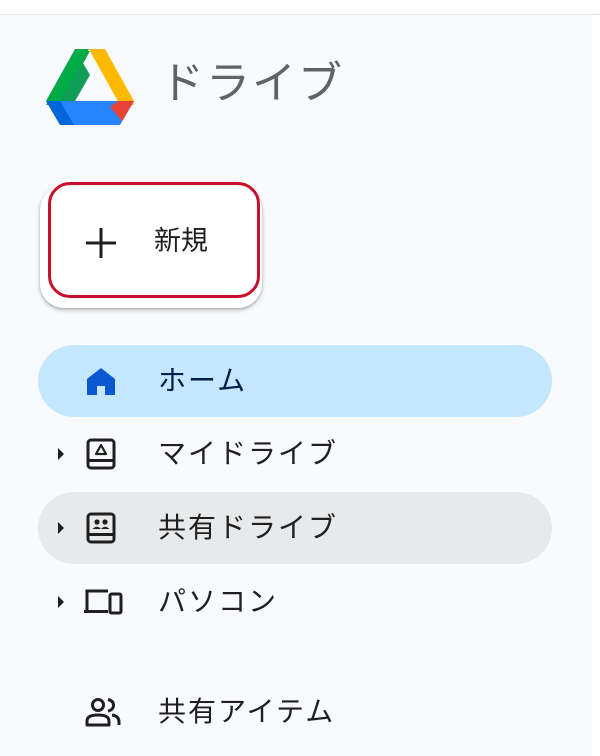 This screenshot has height=756, width=600. I want to click on nav-label-shared-drives: 共有ドライブ, so click(248, 527).